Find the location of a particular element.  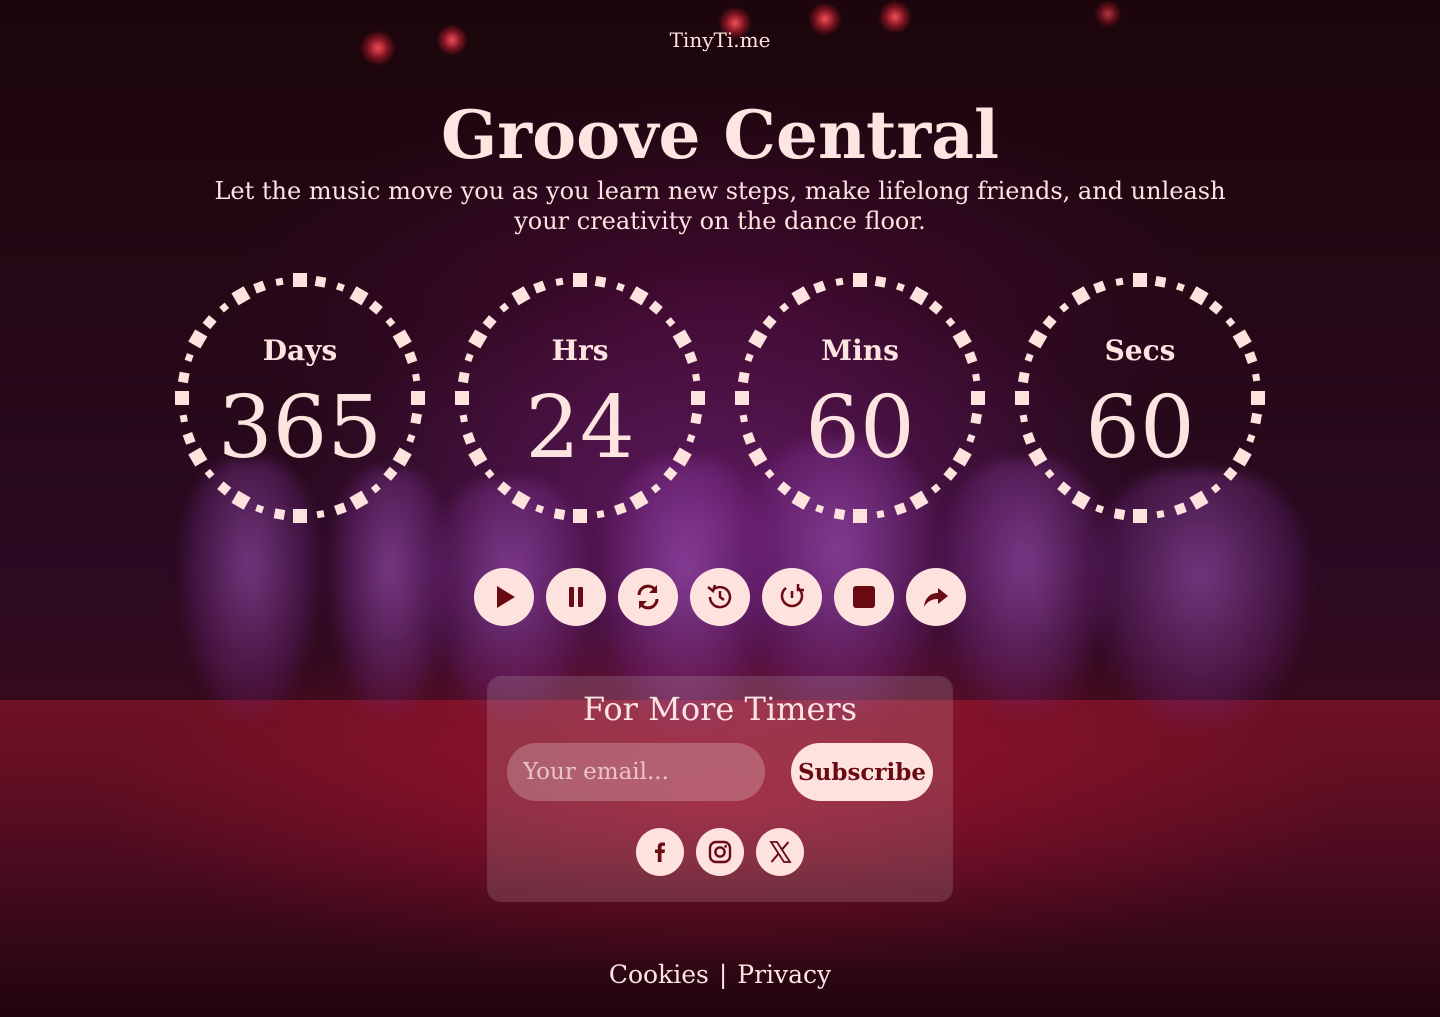

stop-button is located at coordinates (864, 597).